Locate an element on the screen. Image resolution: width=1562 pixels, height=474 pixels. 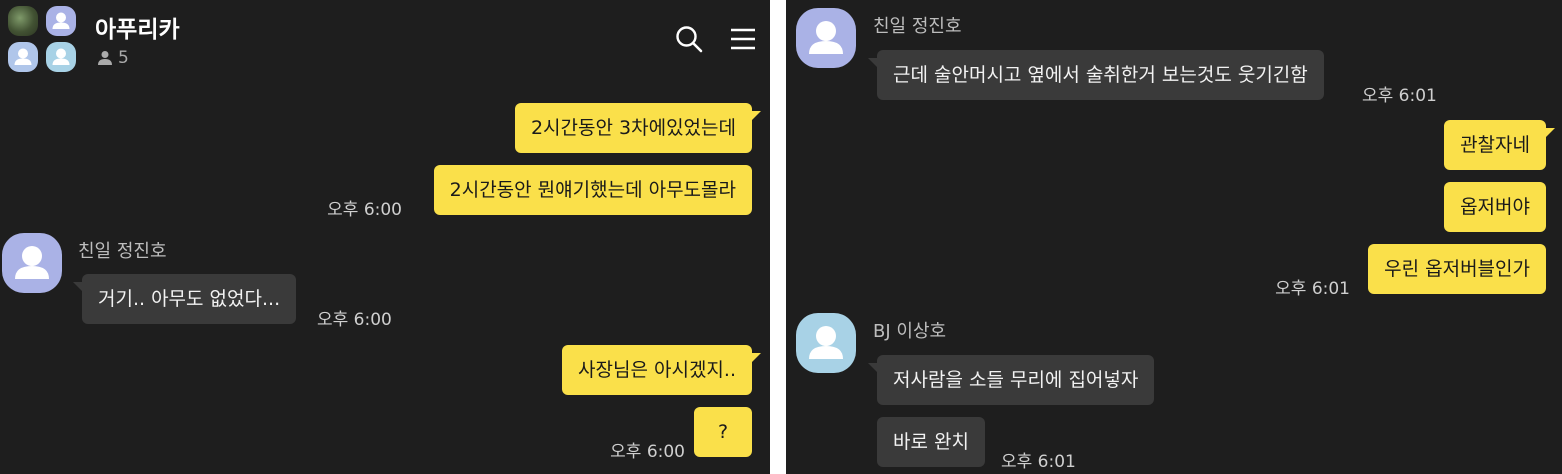
search-icon is located at coordinates (689, 39).